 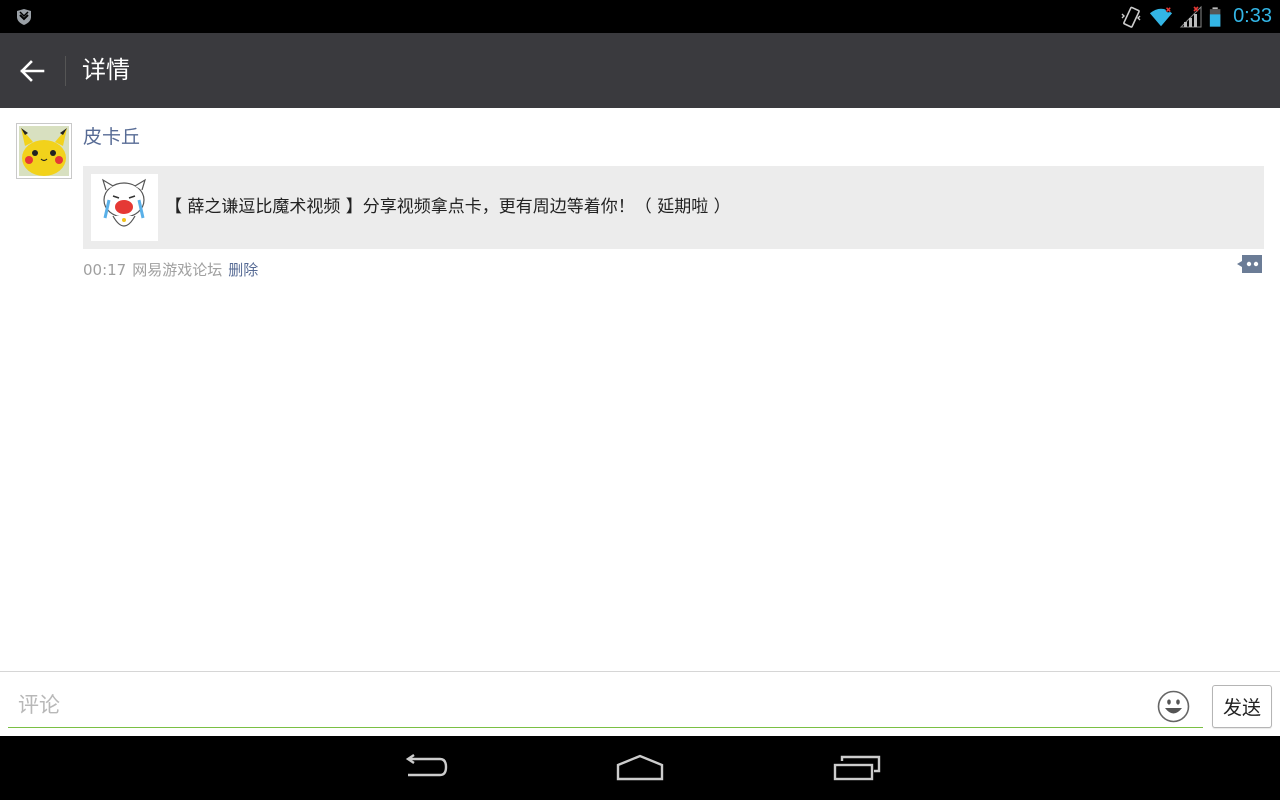 What do you see at coordinates (1250, 264) in the screenshot?
I see `comment-bubble-icon` at bounding box center [1250, 264].